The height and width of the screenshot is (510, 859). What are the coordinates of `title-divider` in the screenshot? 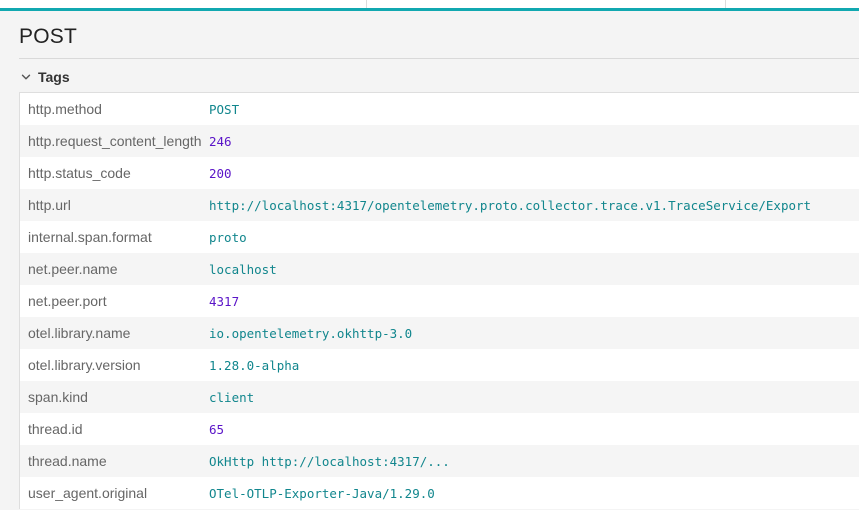 It's located at (439, 58).